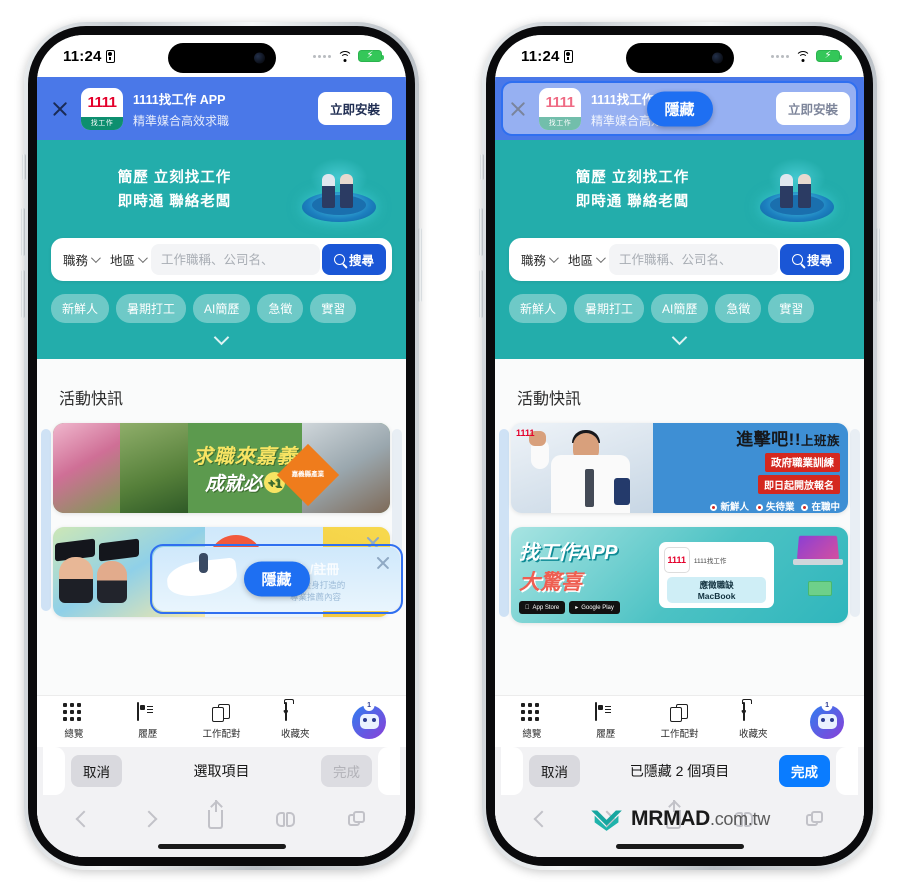  What do you see at coordinates (829, 56) in the screenshot?
I see `battery-charging-icon: ⚡` at bounding box center [829, 56].